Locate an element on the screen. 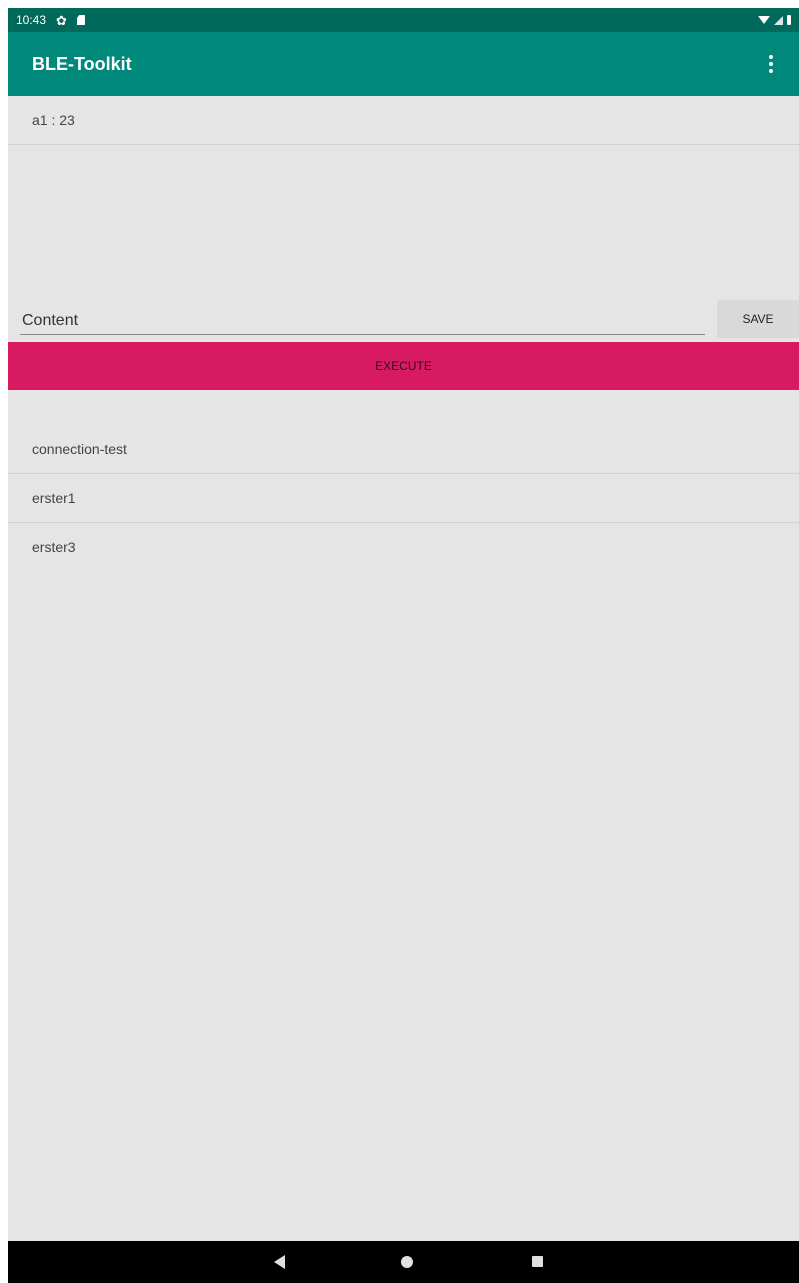  wifi-icon is located at coordinates (764, 20).